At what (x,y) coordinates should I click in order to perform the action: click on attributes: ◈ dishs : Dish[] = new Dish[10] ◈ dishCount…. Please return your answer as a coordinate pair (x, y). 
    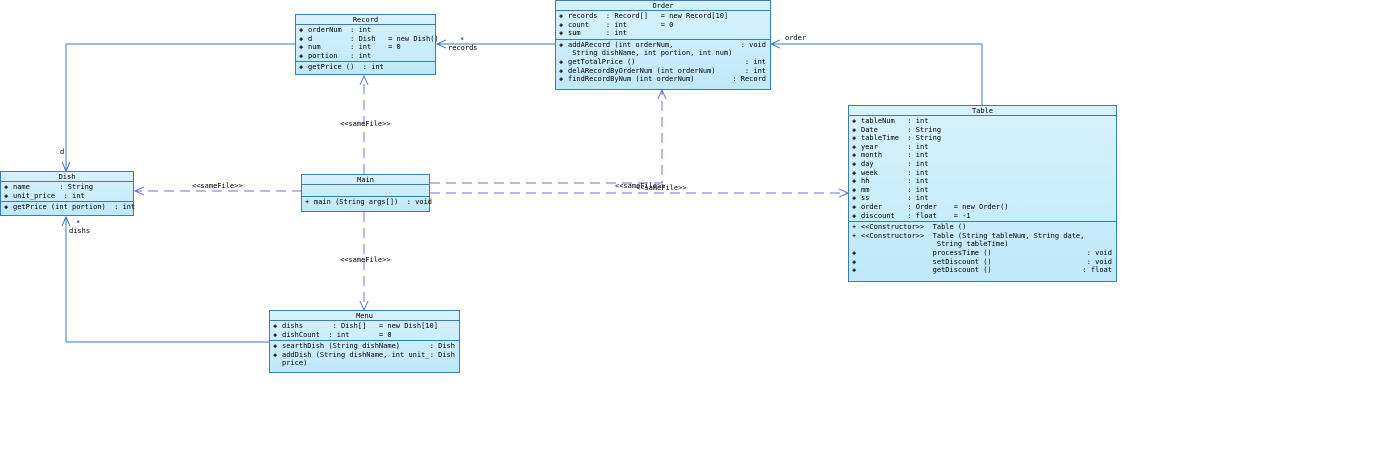
    Looking at the image, I should click on (364, 331).